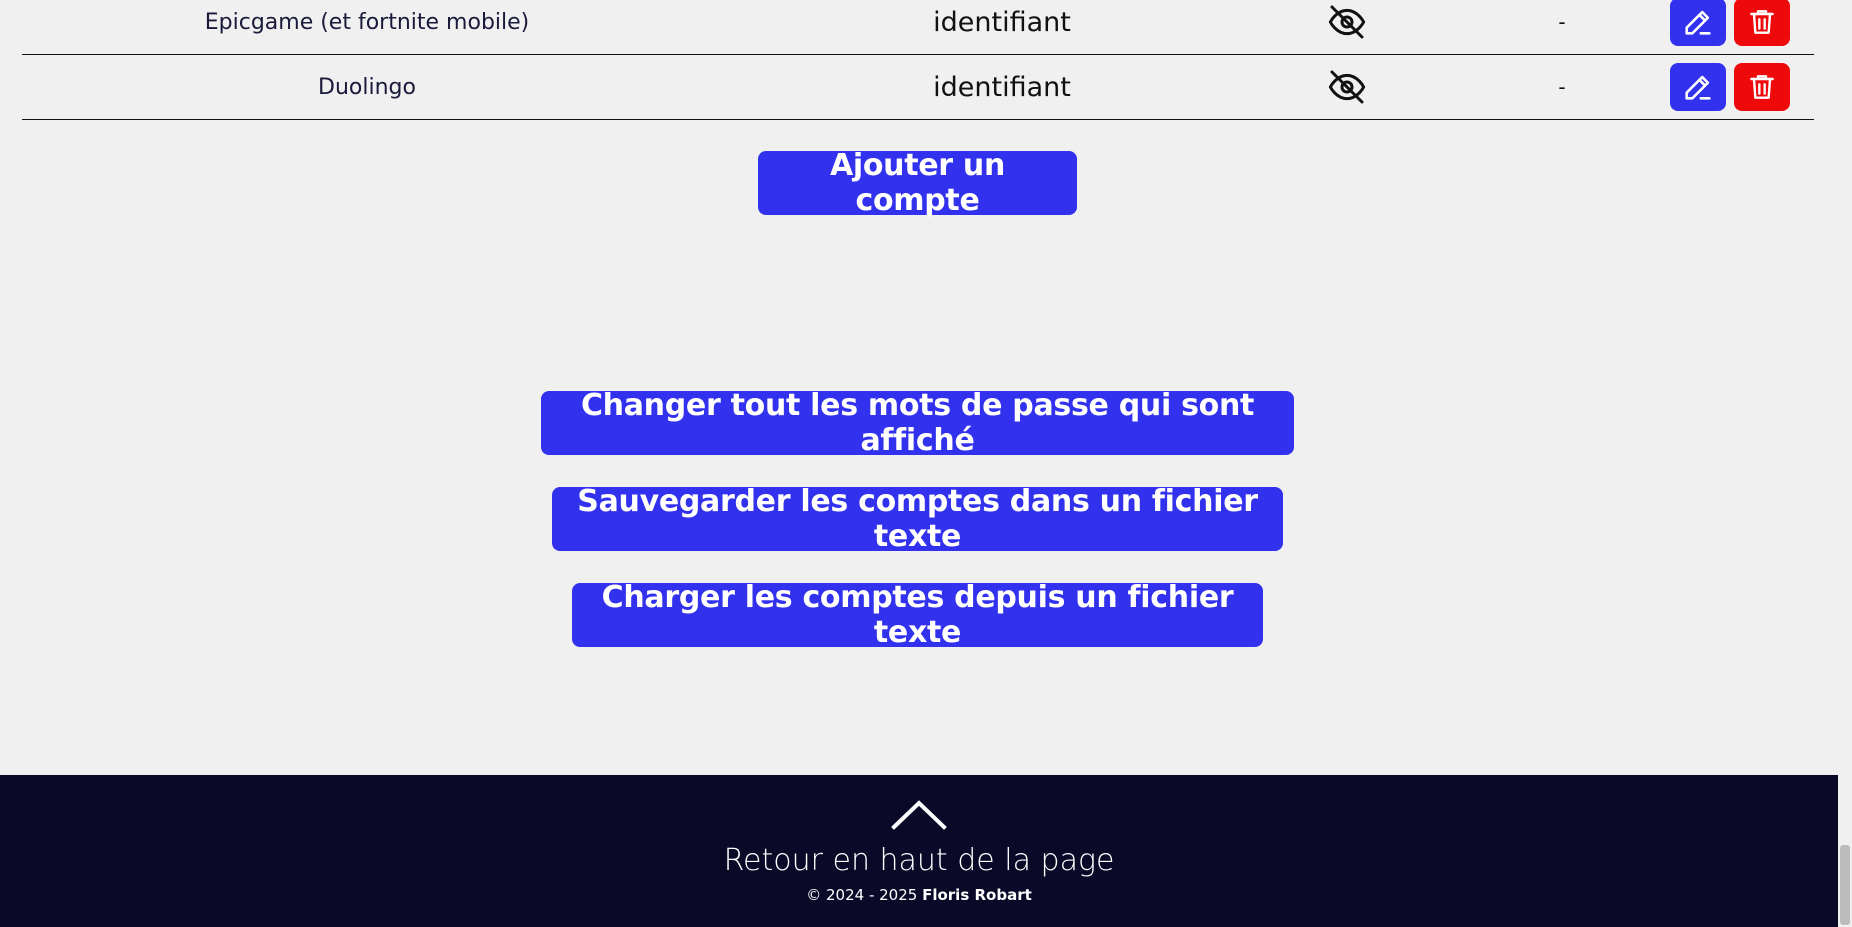 This screenshot has width=1852, height=927. Describe the element at coordinates (367, 22) in the screenshot. I see `account-name: Epicgame (et fortnite mobile)` at that location.